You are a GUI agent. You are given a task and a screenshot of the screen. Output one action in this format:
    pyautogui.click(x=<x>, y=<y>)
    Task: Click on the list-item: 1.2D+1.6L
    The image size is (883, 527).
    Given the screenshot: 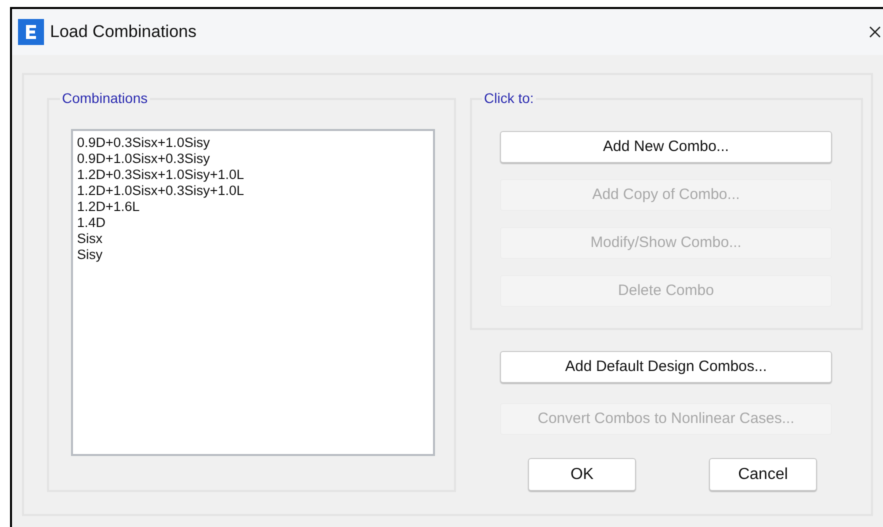 What is the action you would take?
    pyautogui.click(x=108, y=207)
    